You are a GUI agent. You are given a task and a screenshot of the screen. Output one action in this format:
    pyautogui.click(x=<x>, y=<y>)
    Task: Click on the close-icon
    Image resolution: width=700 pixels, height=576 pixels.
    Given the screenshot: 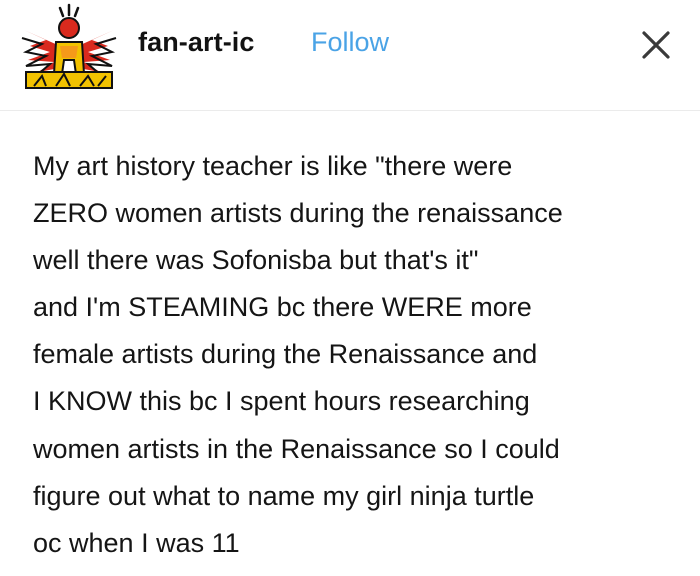 What is the action you would take?
    pyautogui.click(x=656, y=45)
    